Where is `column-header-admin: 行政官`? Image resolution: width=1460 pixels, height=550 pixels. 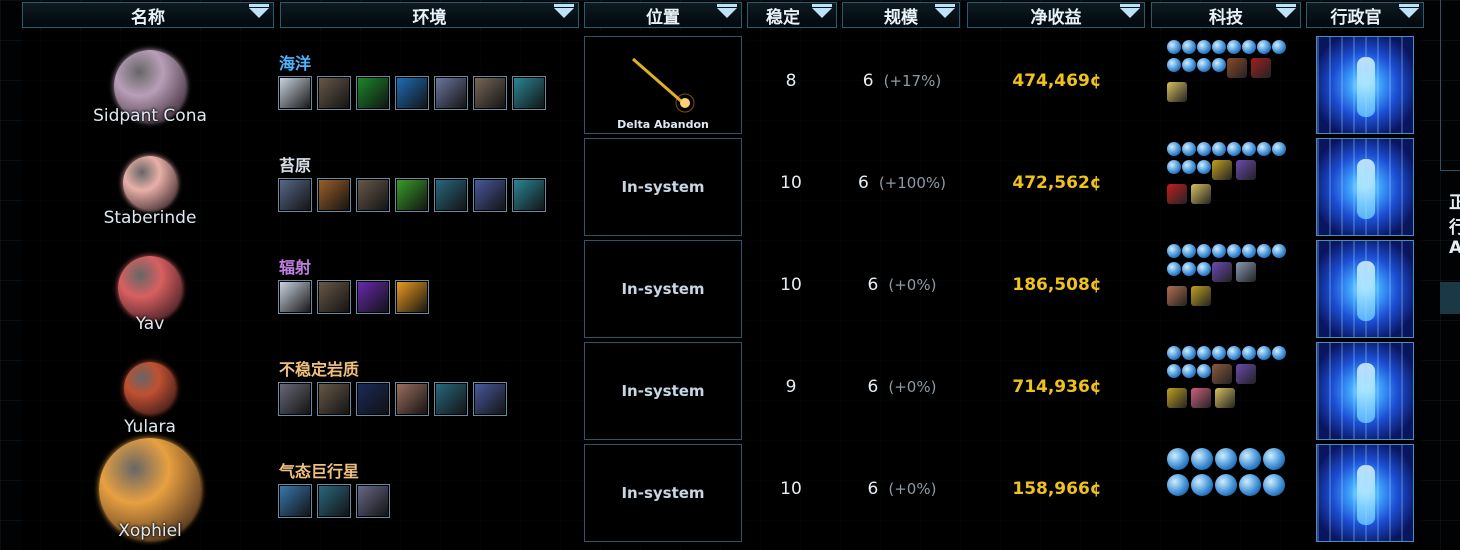
column-header-admin: 行政官 is located at coordinates (1365, 15).